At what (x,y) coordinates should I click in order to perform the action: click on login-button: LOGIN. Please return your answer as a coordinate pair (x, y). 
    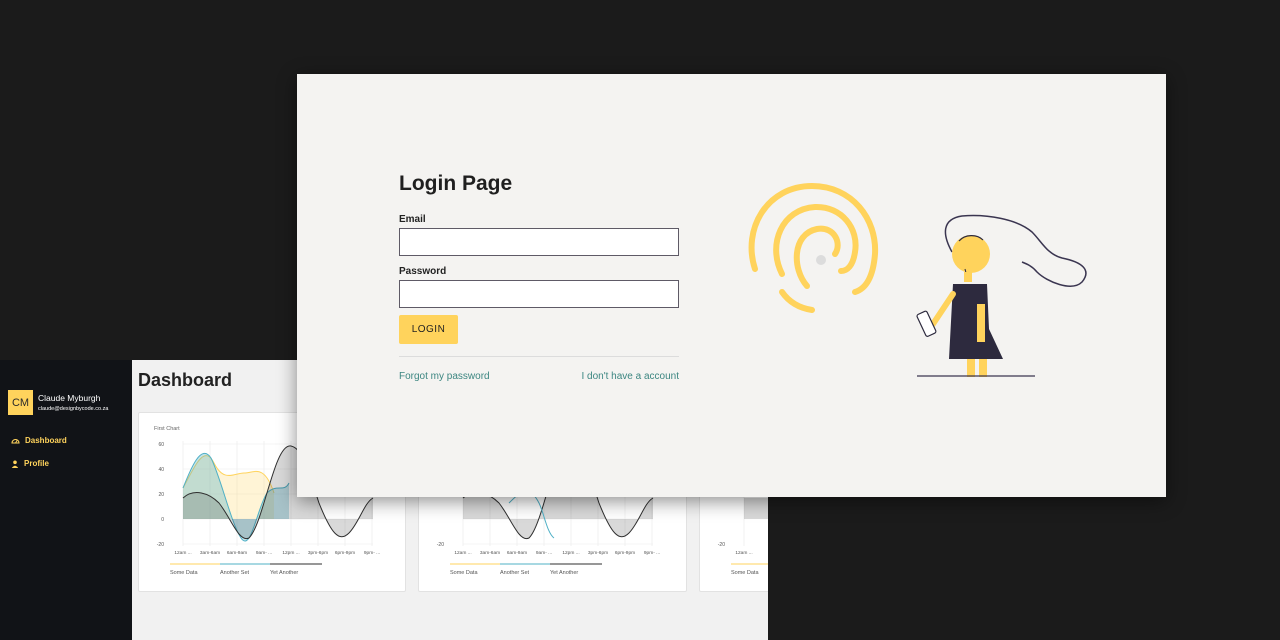
    Looking at the image, I should click on (428, 329).